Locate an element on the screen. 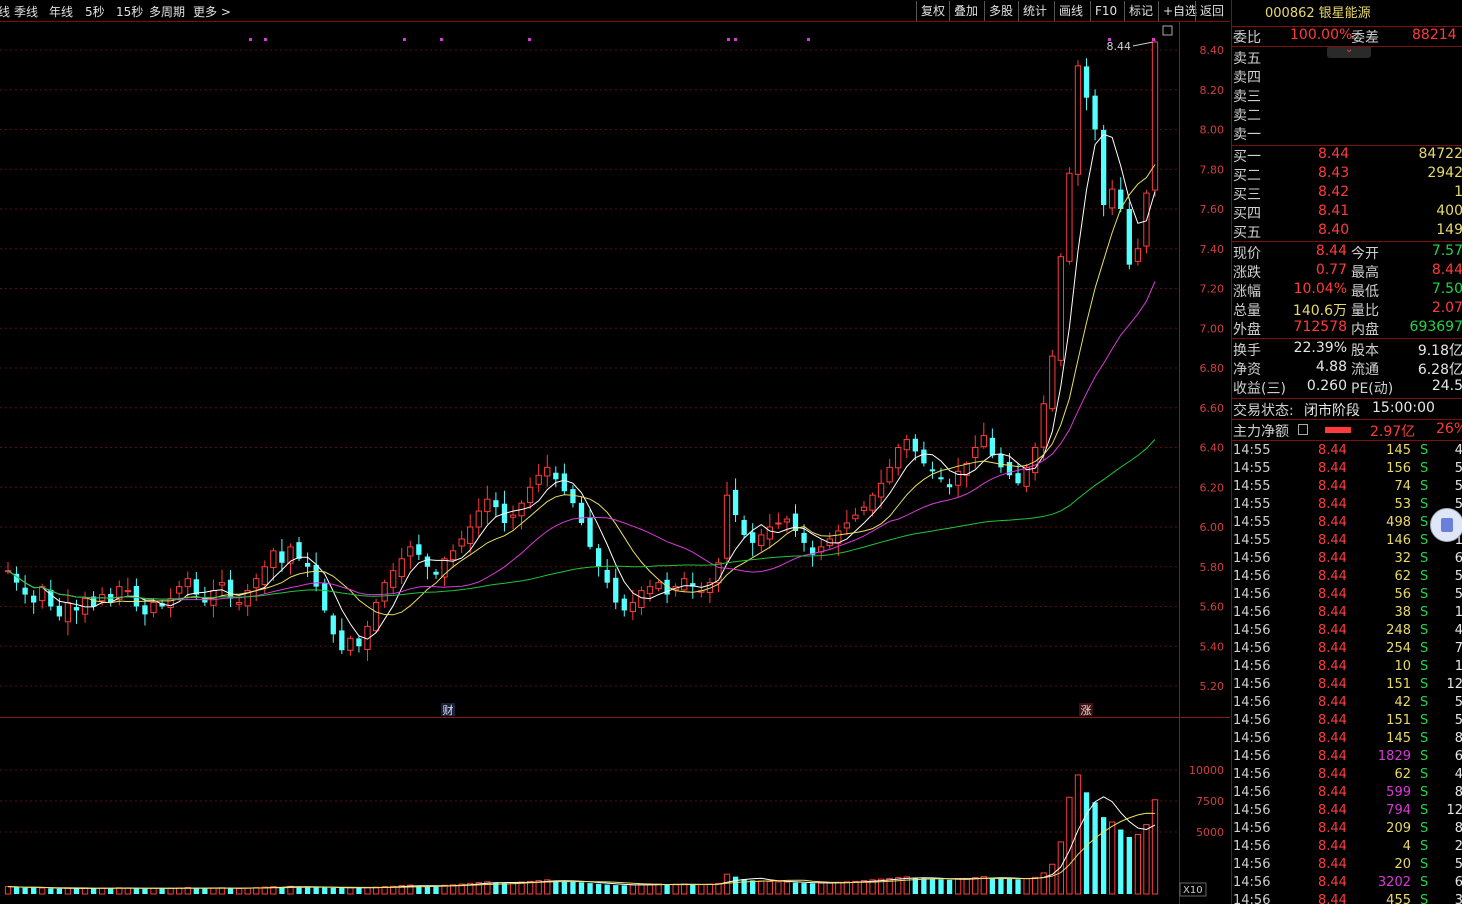  toolbar-button-0: 复权 is located at coordinates (932, 11).